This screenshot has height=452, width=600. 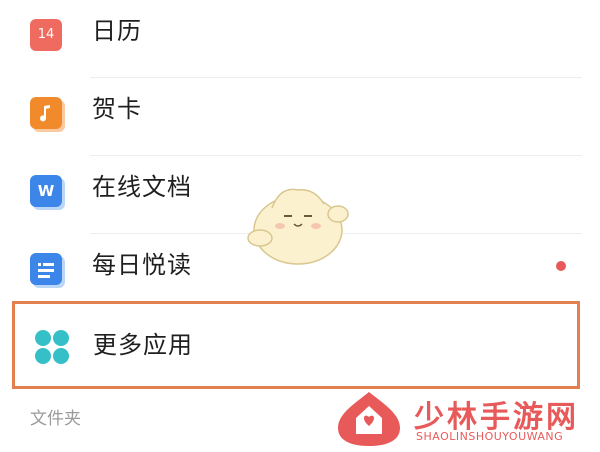 What do you see at coordinates (561, 266) in the screenshot?
I see `unread-dot` at bounding box center [561, 266].